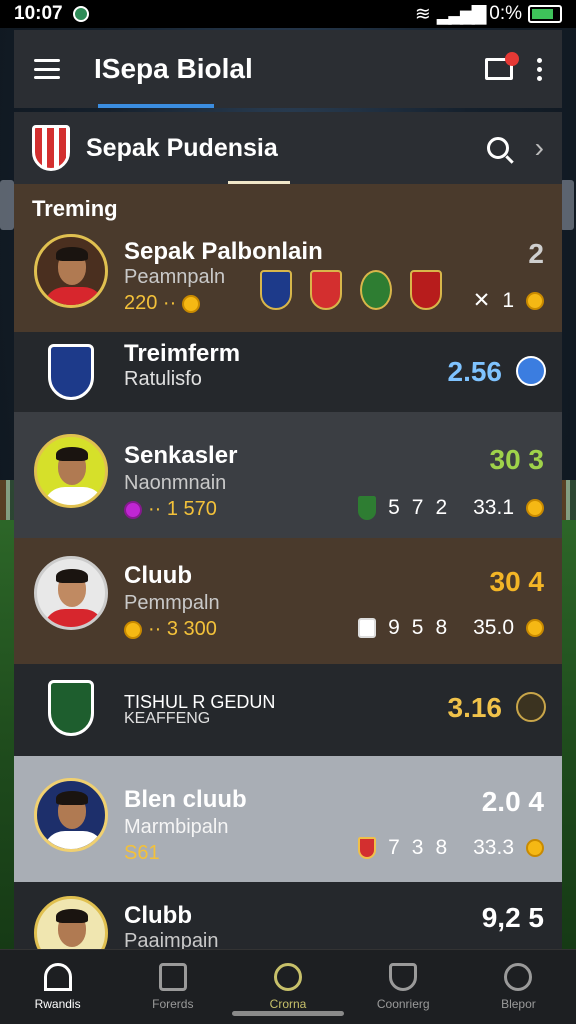 The height and width of the screenshot is (1024, 576). Describe the element at coordinates (185, 799) in the screenshot. I see `player-name: Blen cluub` at that location.